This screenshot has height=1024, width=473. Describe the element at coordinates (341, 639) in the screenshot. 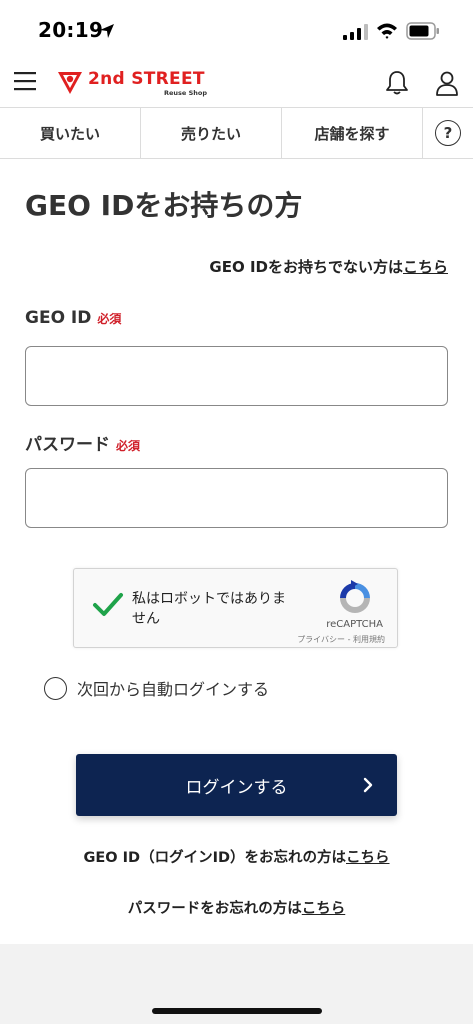

I see `recaptcha-terms: プライバシー - 利用規約` at that location.